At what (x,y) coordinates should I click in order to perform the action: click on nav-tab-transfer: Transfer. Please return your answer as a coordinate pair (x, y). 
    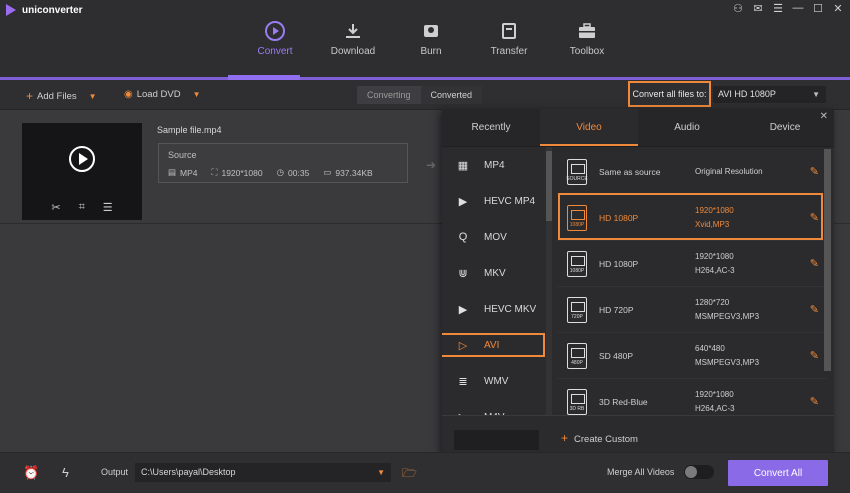
    Looking at the image, I should click on (509, 38).